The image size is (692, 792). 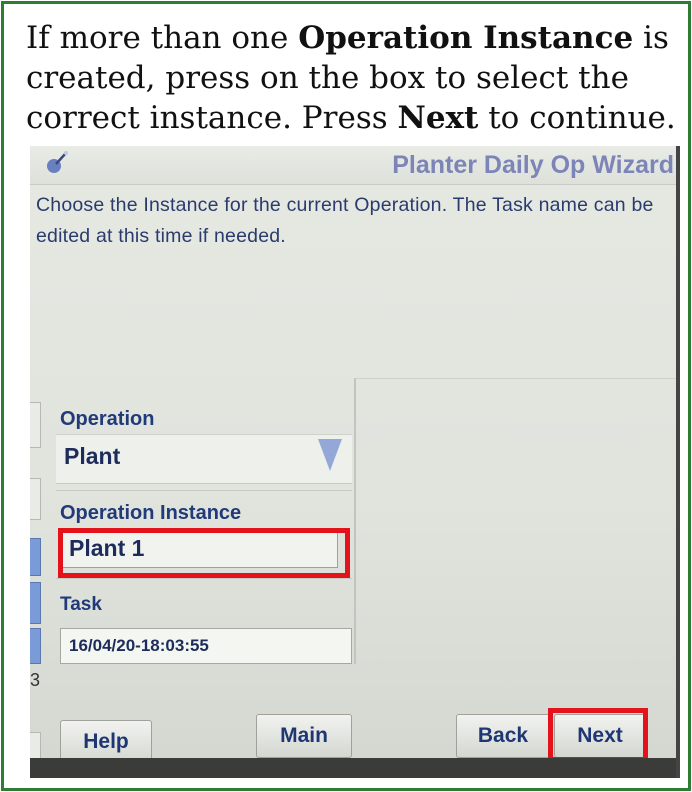 What do you see at coordinates (139, 645) in the screenshot?
I see `task-name-value: 16/04/20-18:03:55` at bounding box center [139, 645].